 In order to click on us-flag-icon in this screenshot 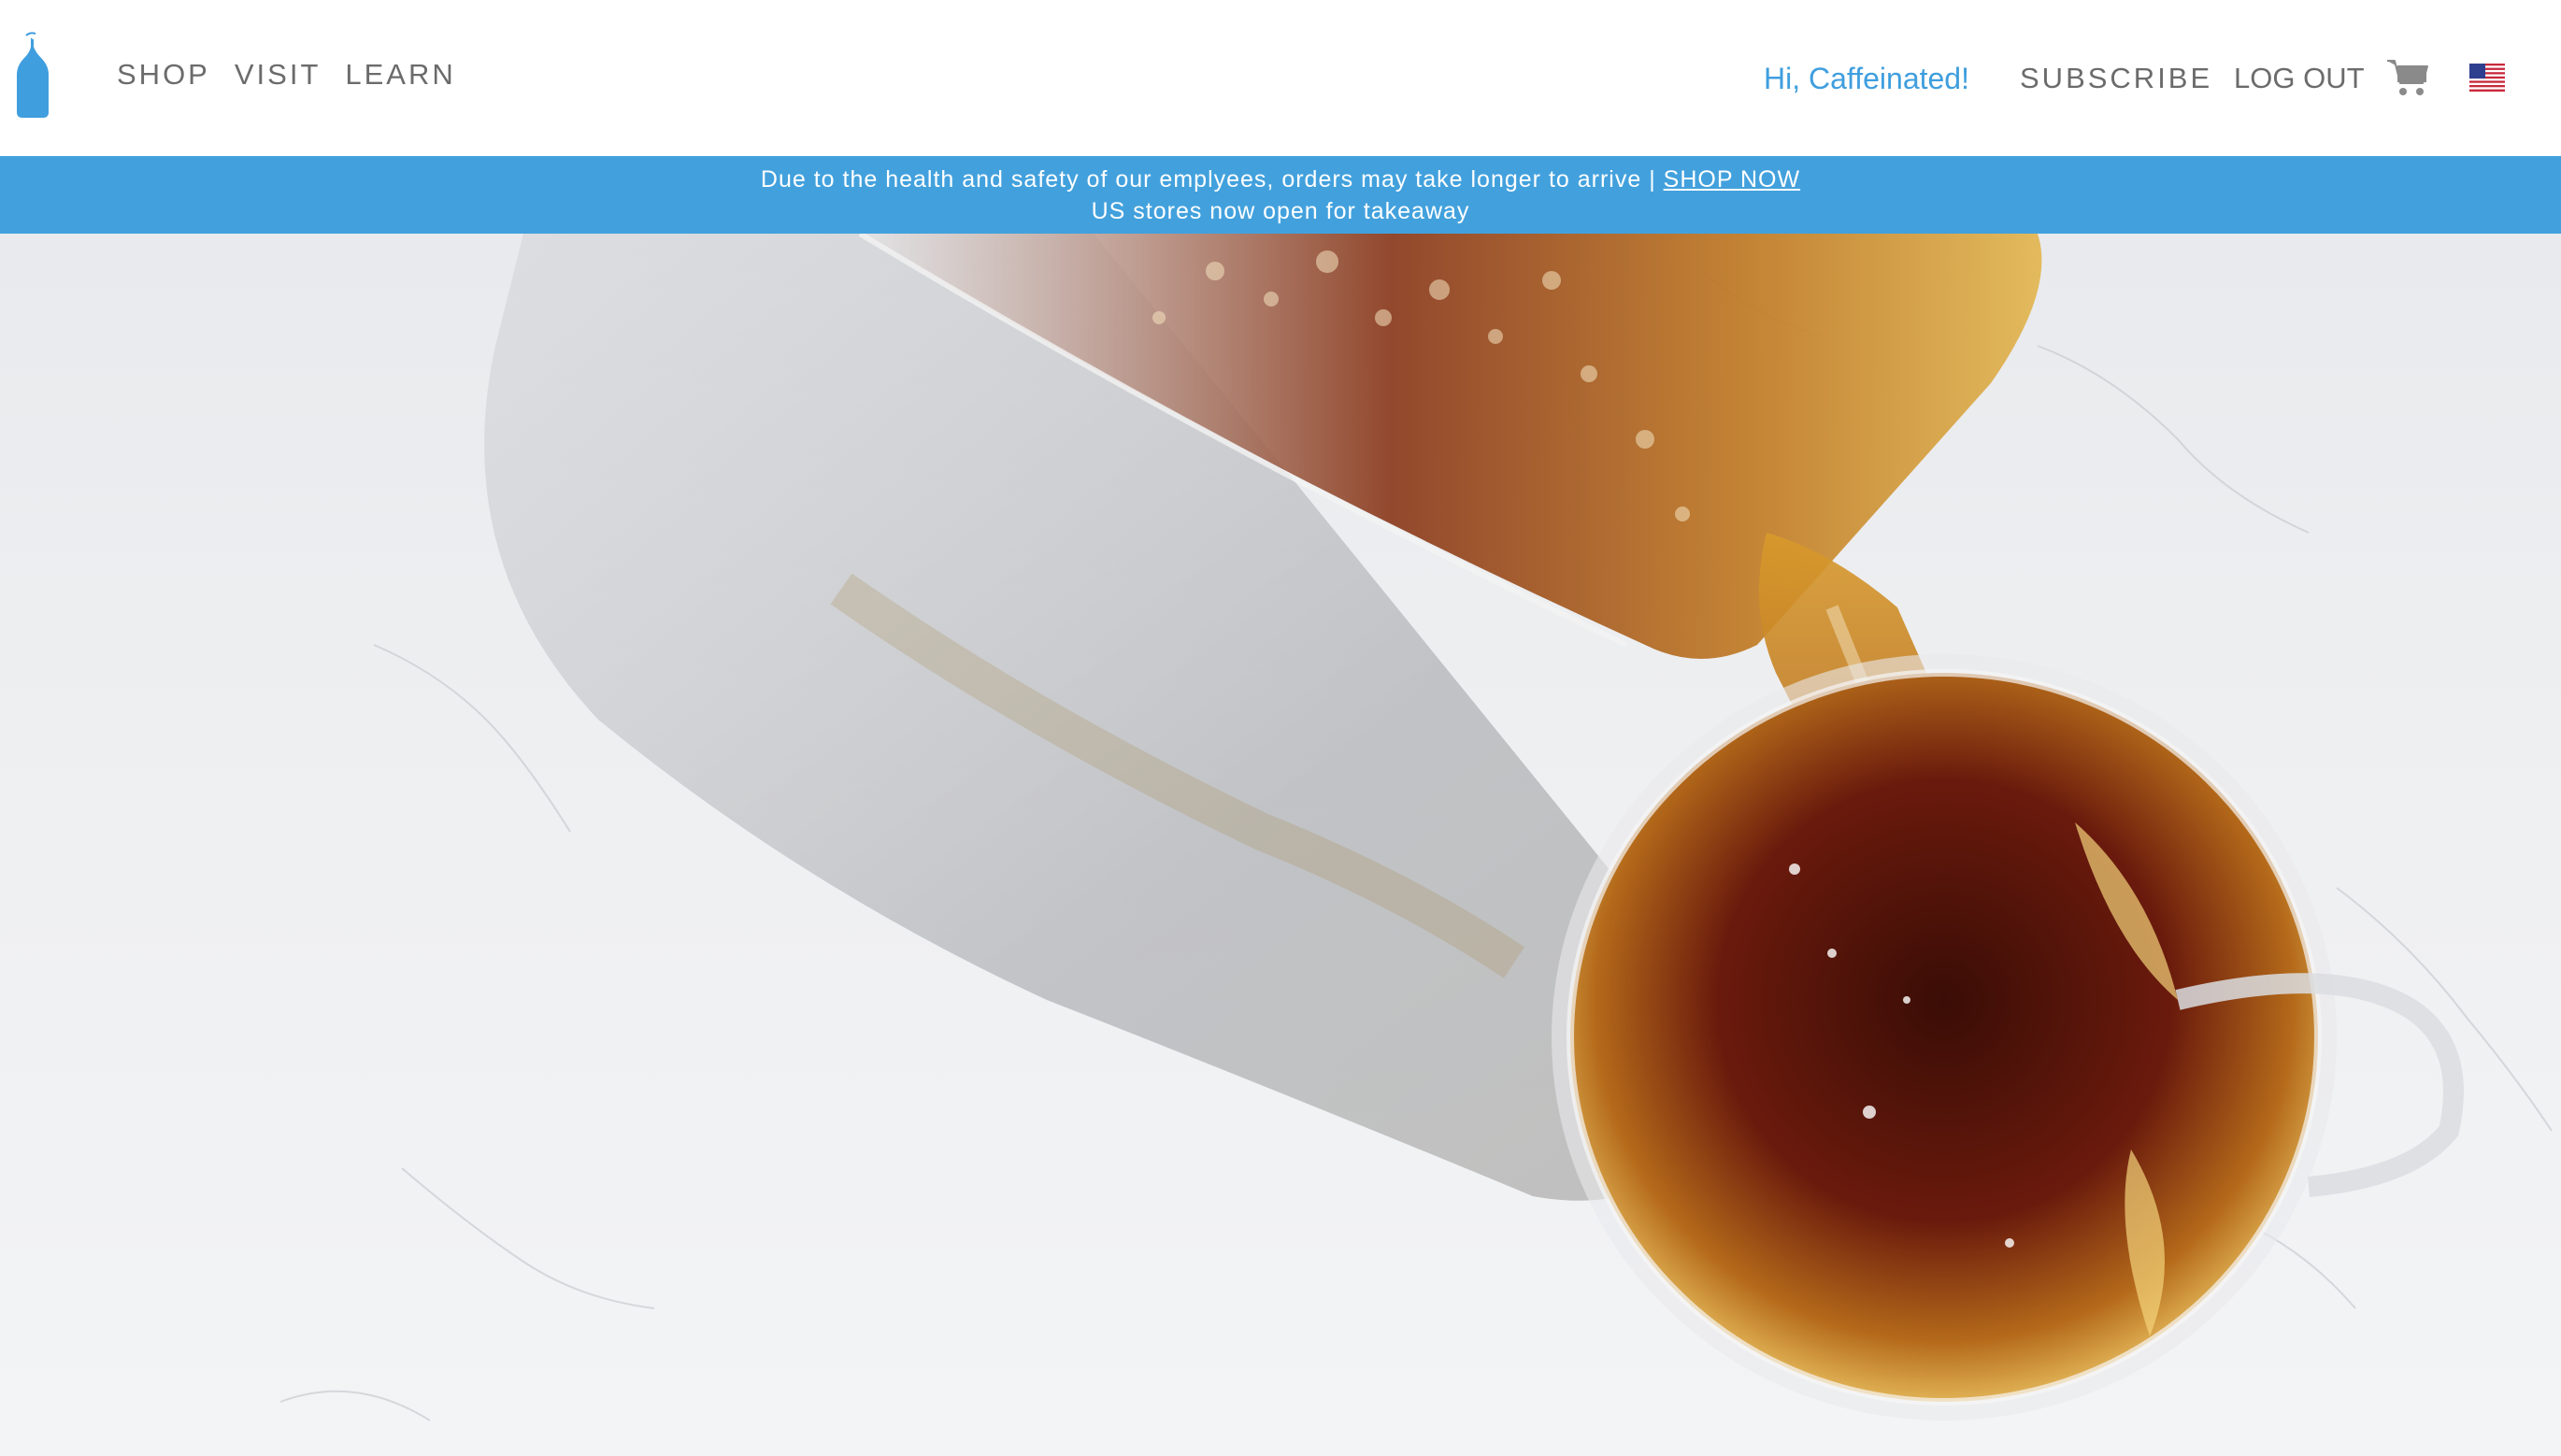, I will do `click(2487, 78)`.